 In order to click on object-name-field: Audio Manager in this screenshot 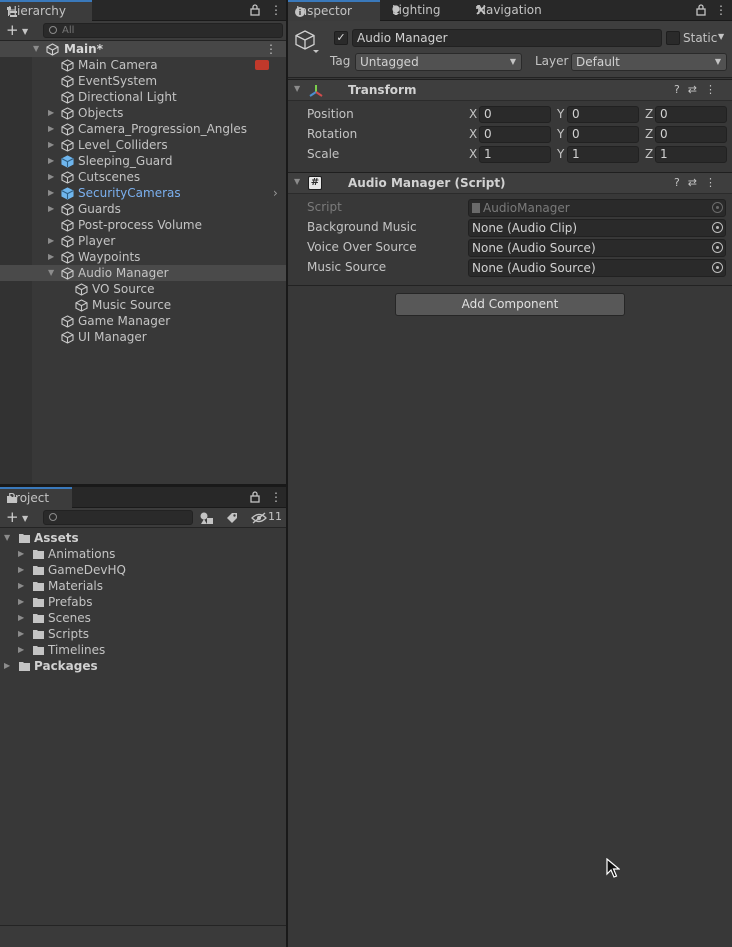, I will do `click(507, 38)`.